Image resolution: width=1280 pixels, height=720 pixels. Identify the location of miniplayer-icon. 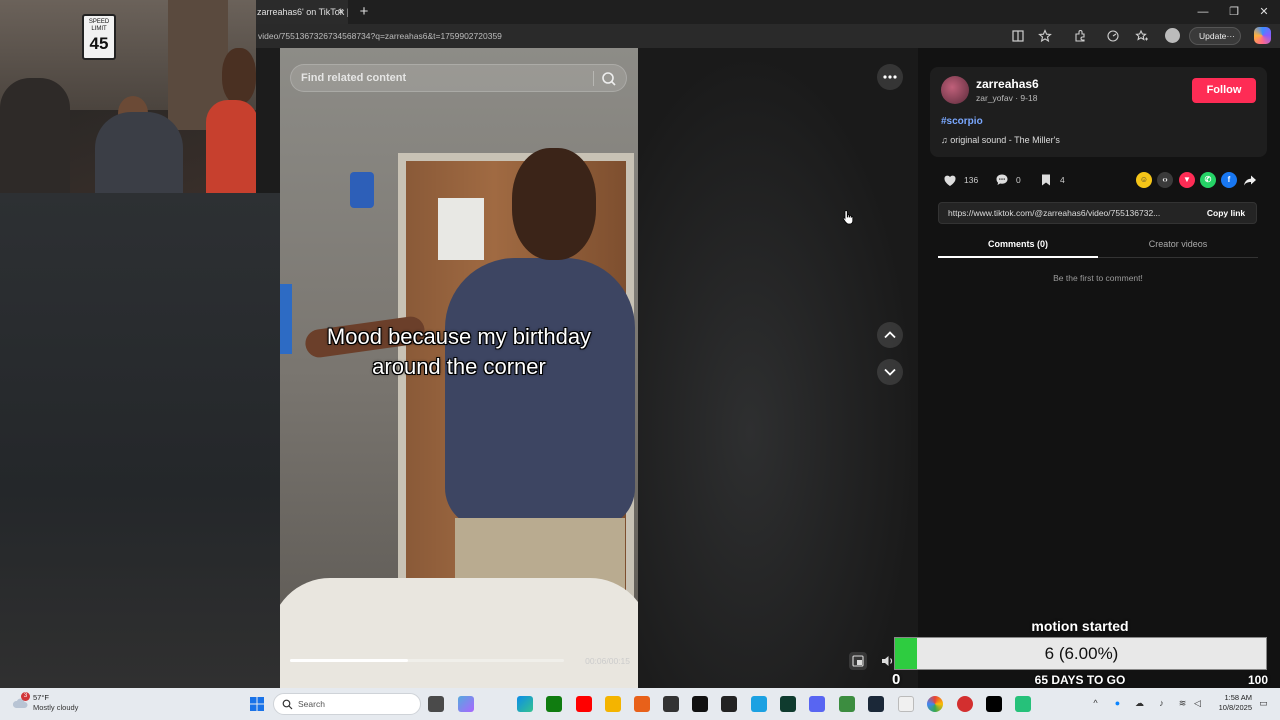
(858, 661).